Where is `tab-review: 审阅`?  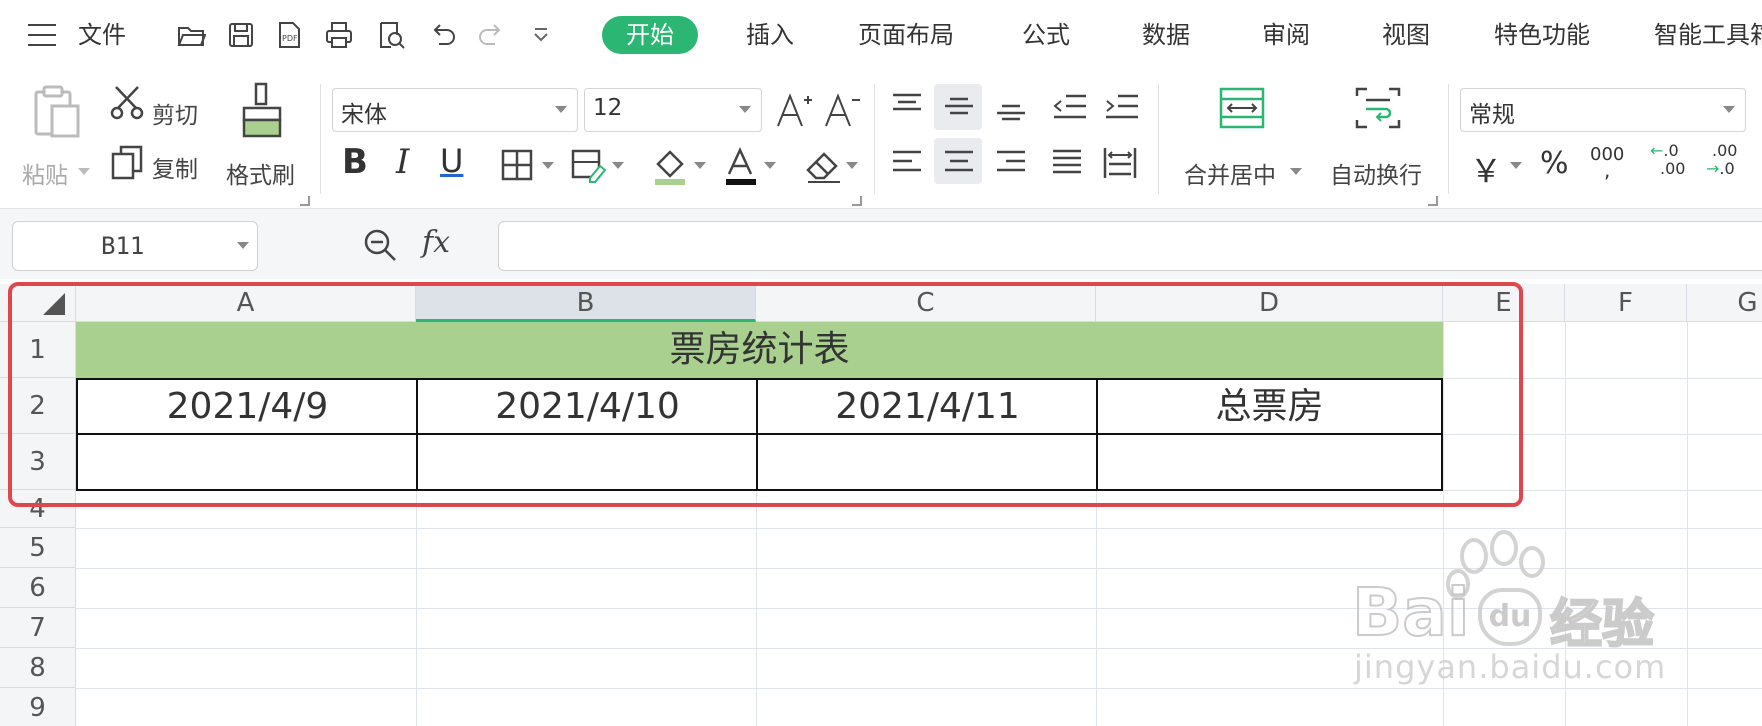
tab-review: 审阅 is located at coordinates (1286, 35).